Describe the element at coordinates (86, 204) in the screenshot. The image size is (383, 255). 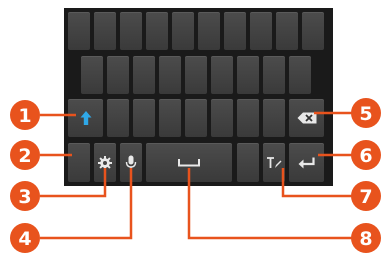
I see `callout-4-leader` at that location.